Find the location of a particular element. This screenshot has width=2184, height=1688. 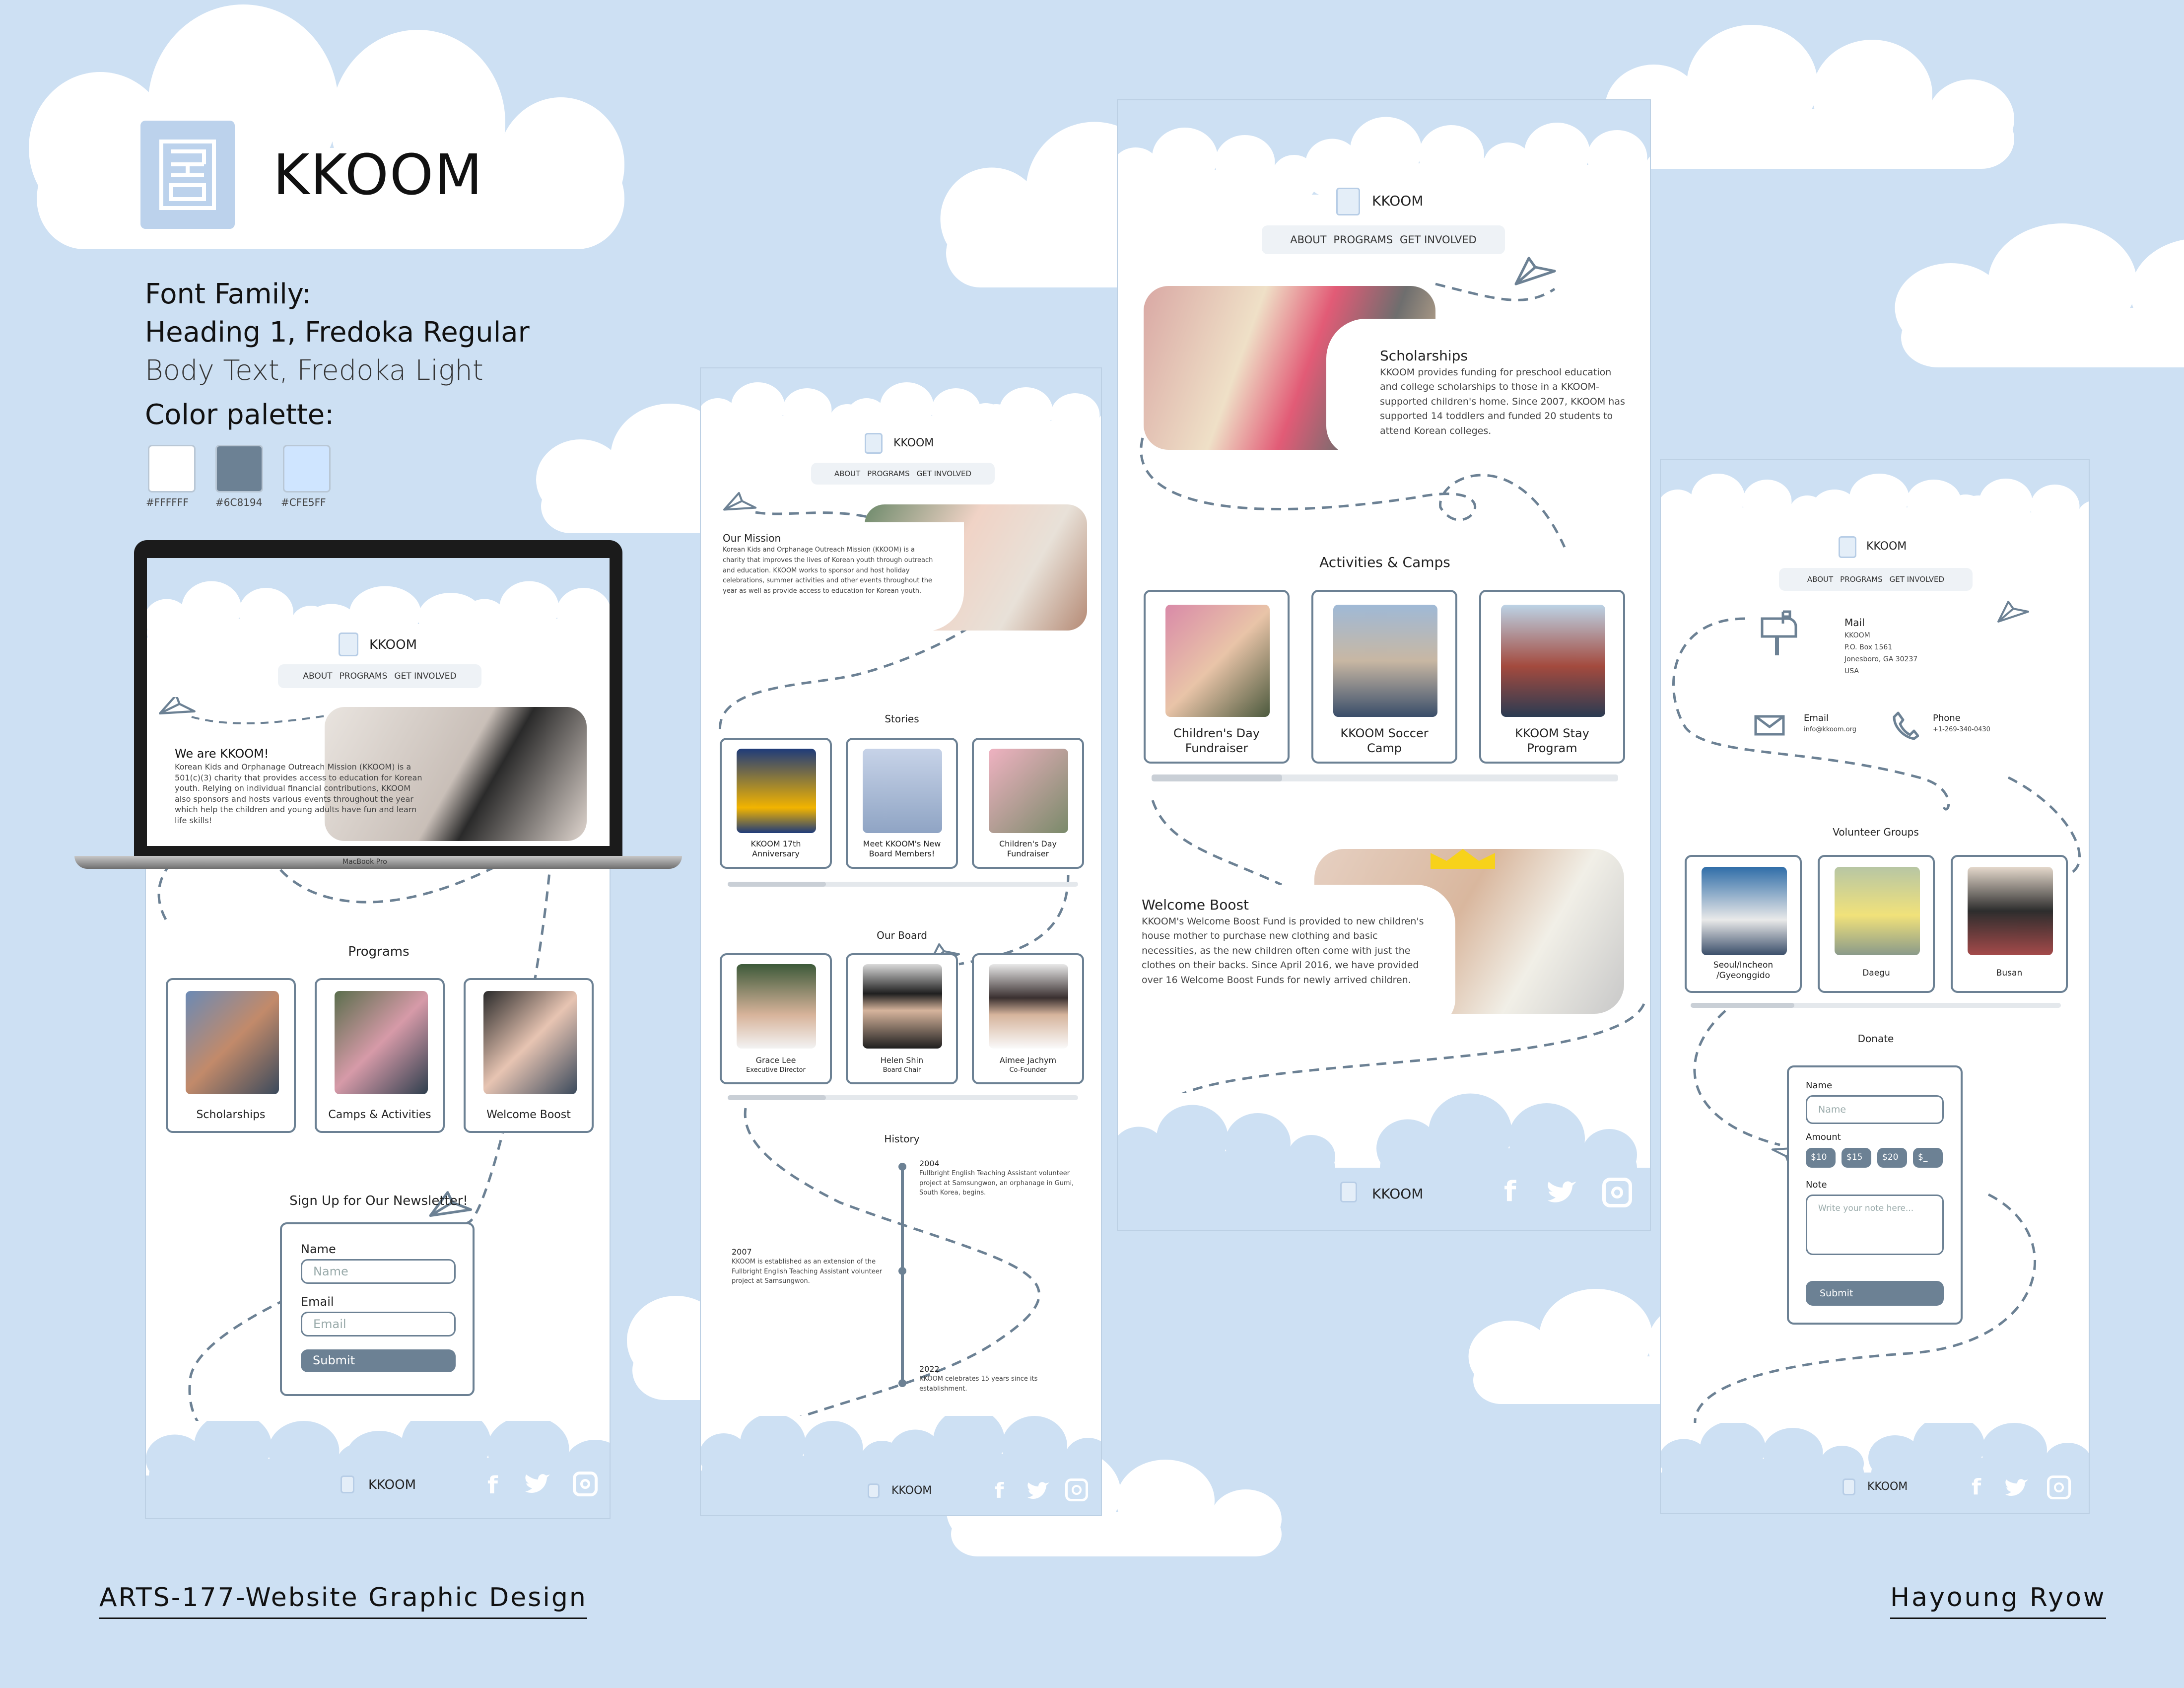

swatch-label-slate: #6C8194 is located at coordinates (239, 502).